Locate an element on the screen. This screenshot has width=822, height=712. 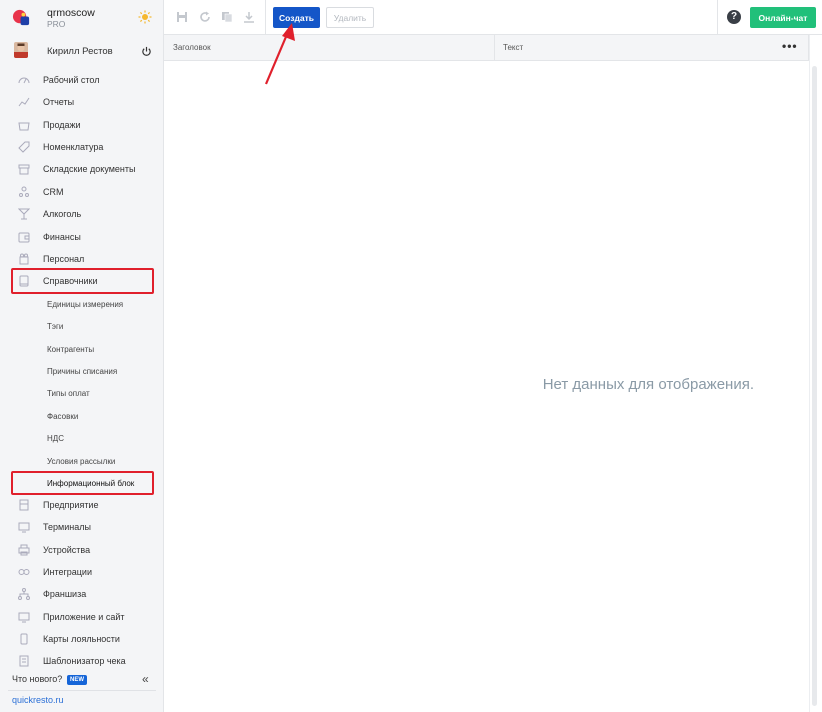
staff-icon is located at coordinates (24, 259).